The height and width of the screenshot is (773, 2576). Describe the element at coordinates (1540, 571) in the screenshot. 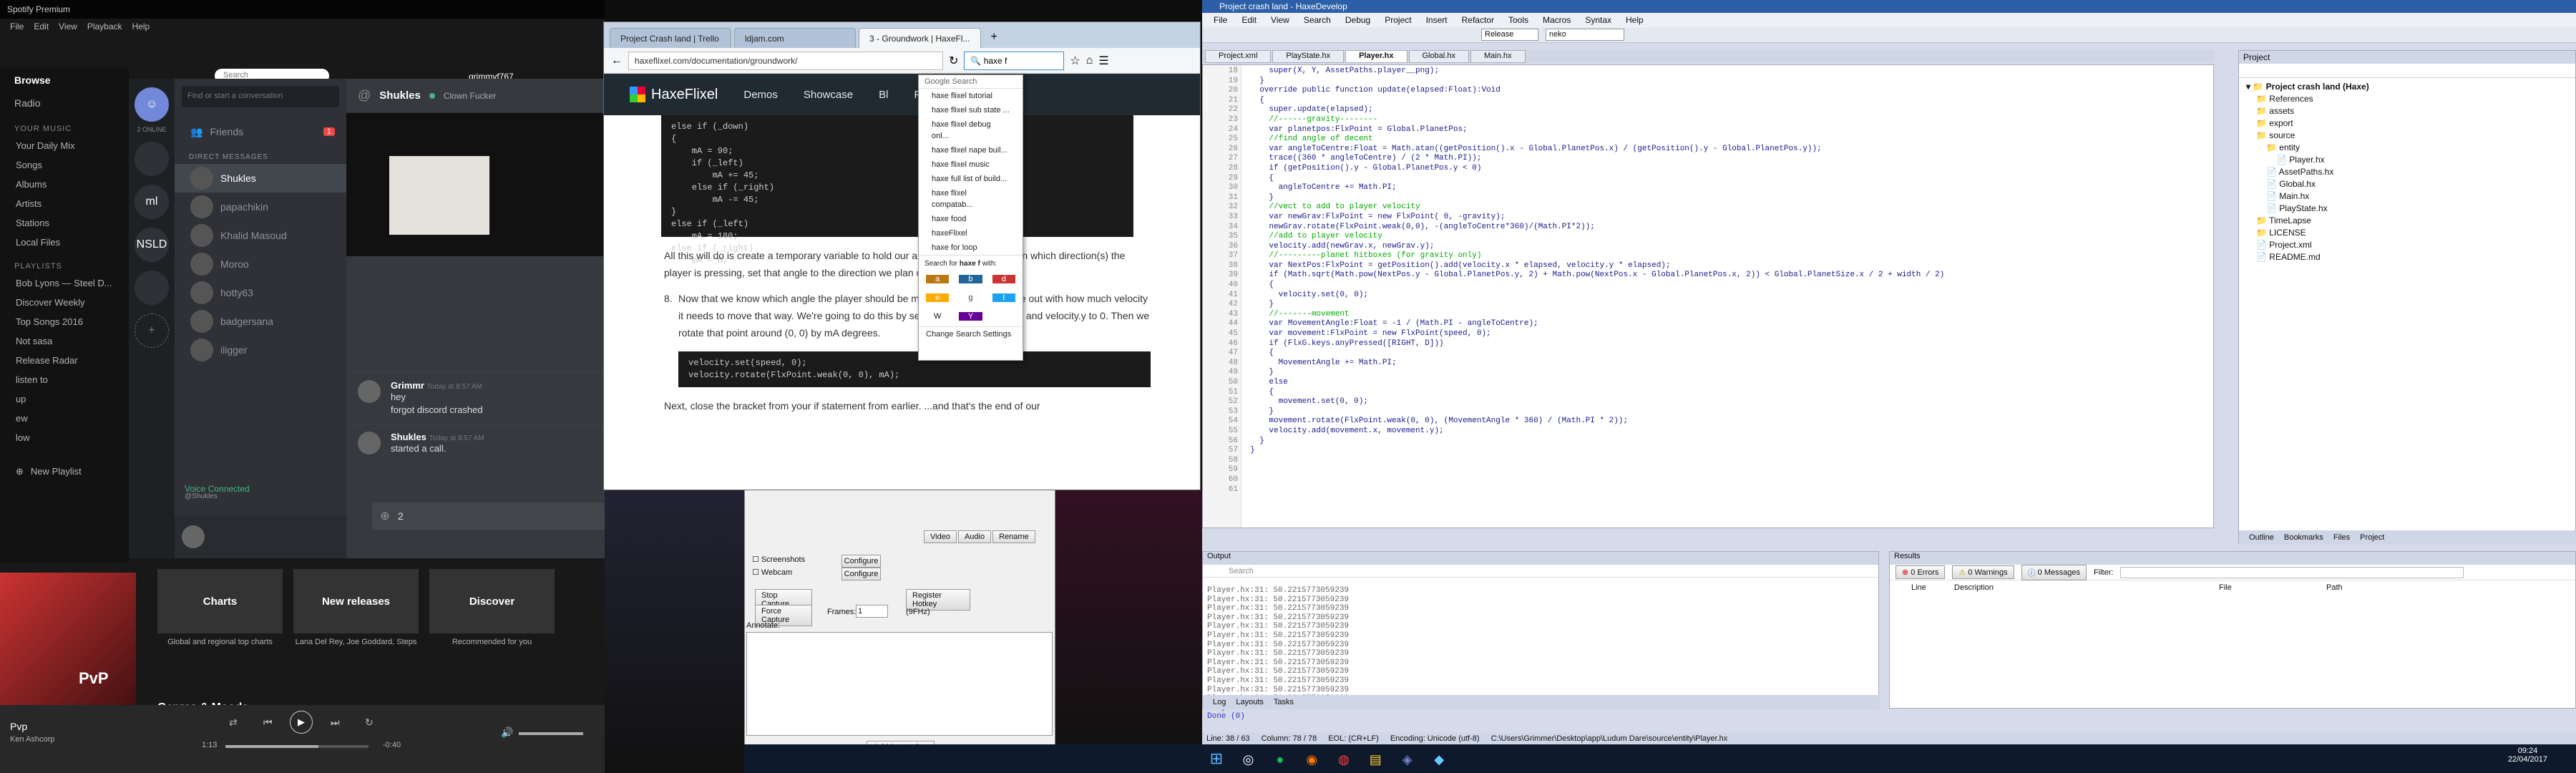

I see `output-search: Search` at that location.